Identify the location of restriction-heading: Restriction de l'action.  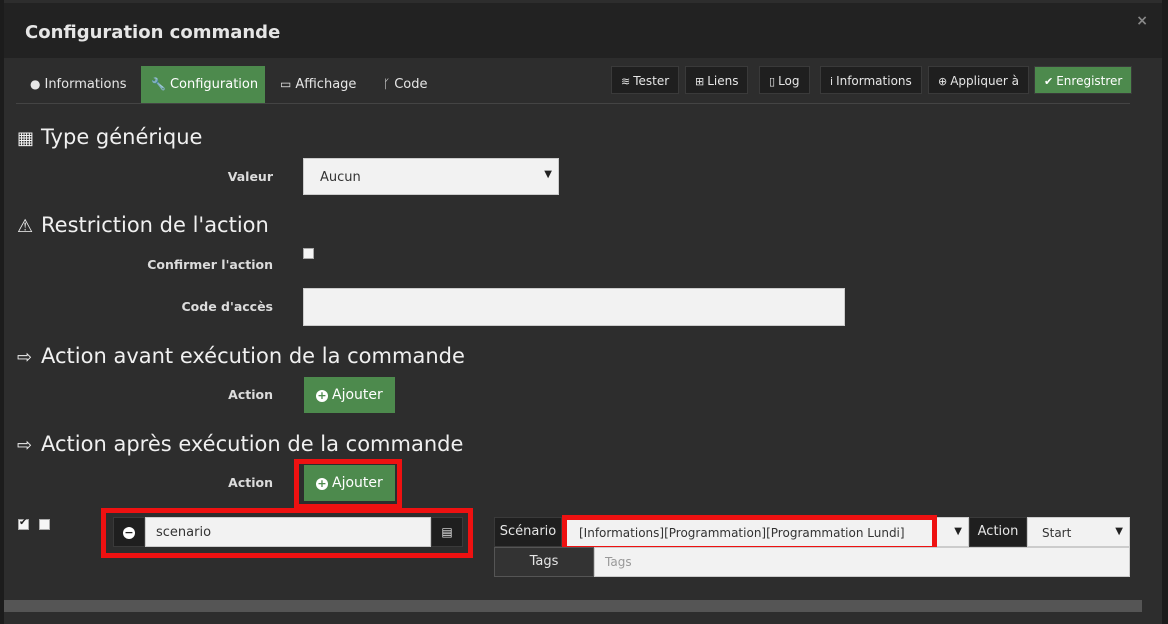
(155, 225).